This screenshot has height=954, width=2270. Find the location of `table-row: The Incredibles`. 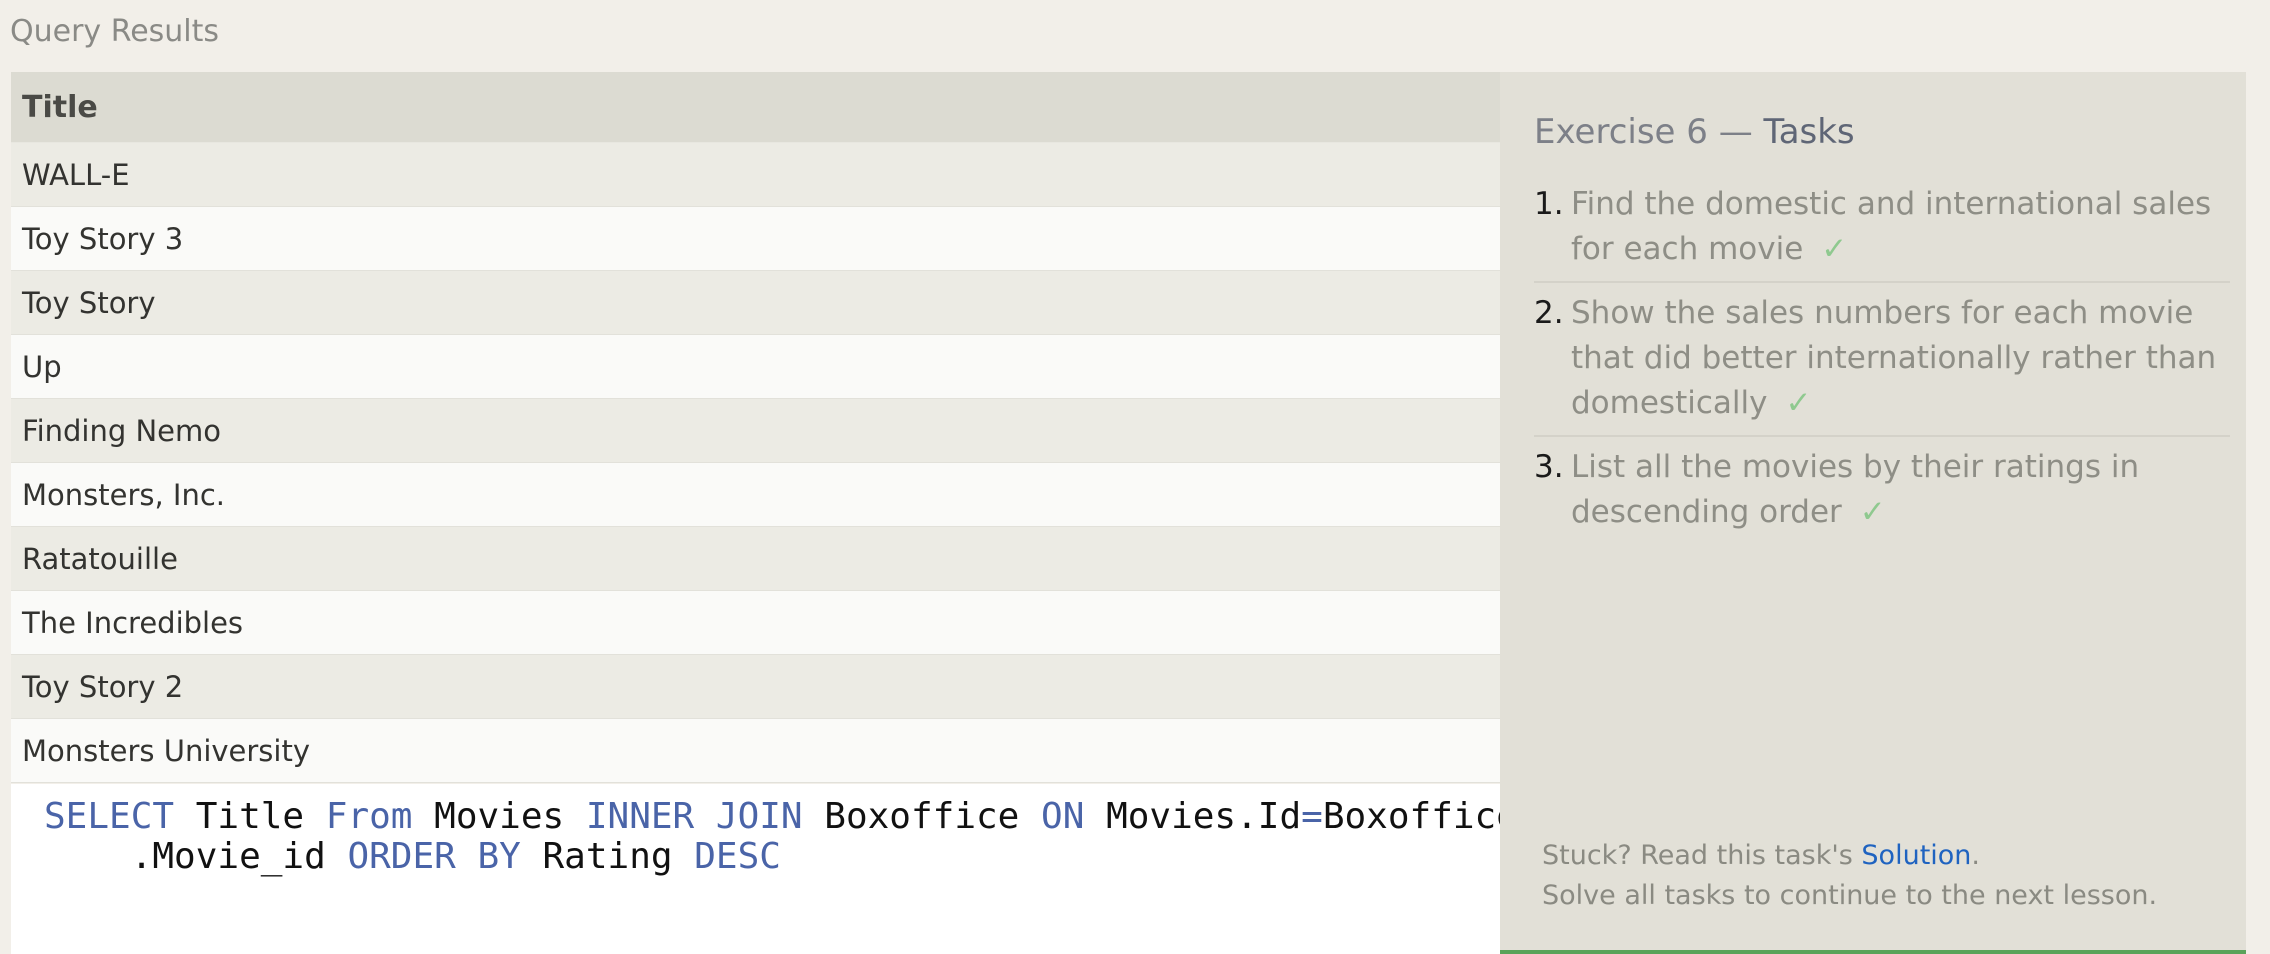

table-row: The Incredibles is located at coordinates (755, 622).